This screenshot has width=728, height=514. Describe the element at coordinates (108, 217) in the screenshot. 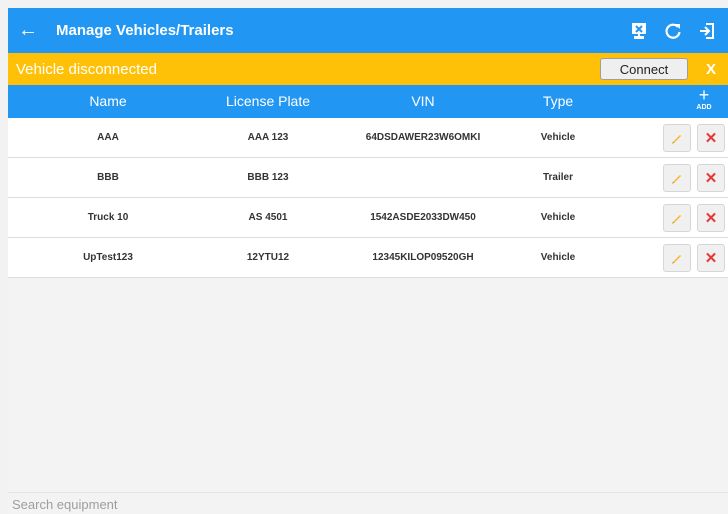

I see `cell-name: Truck 10` at that location.